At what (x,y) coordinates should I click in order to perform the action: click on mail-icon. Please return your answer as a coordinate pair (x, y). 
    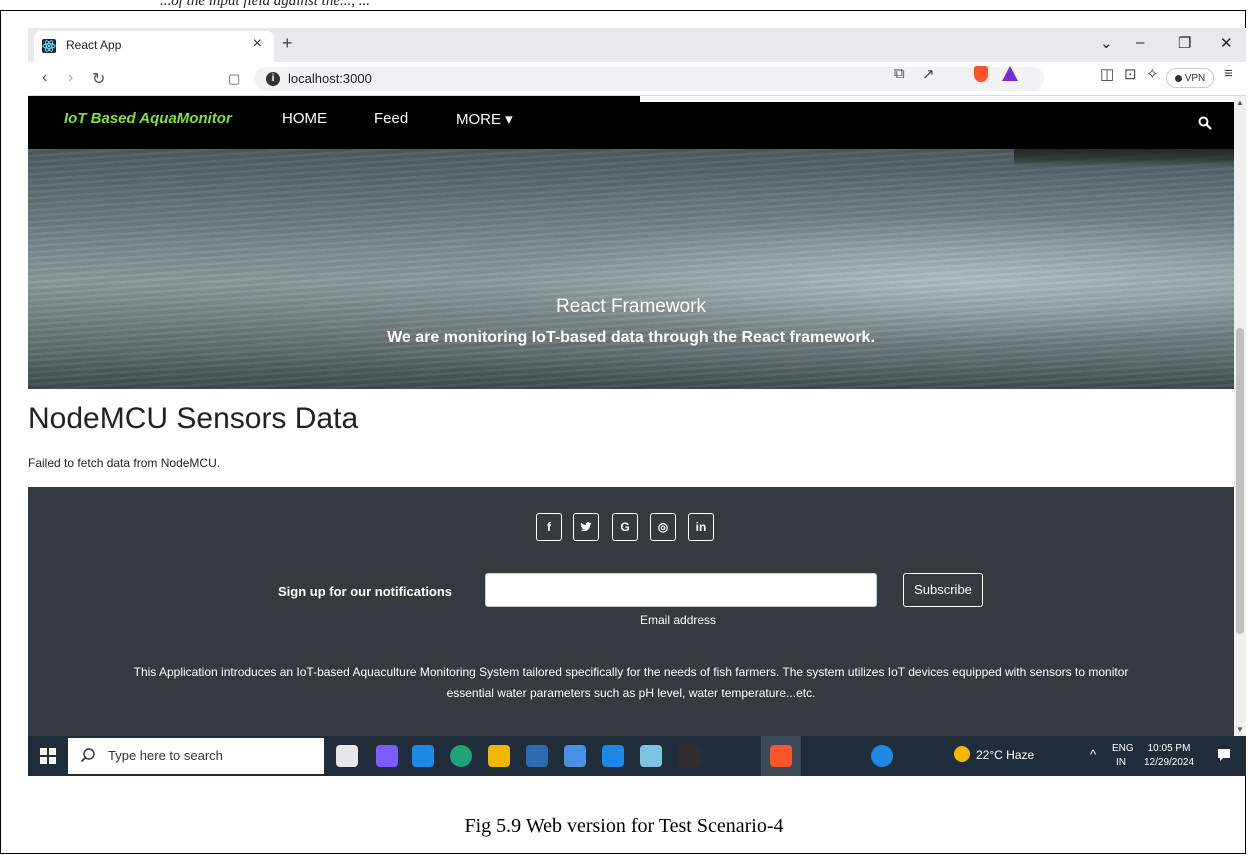
    Looking at the image, I should click on (423, 756).